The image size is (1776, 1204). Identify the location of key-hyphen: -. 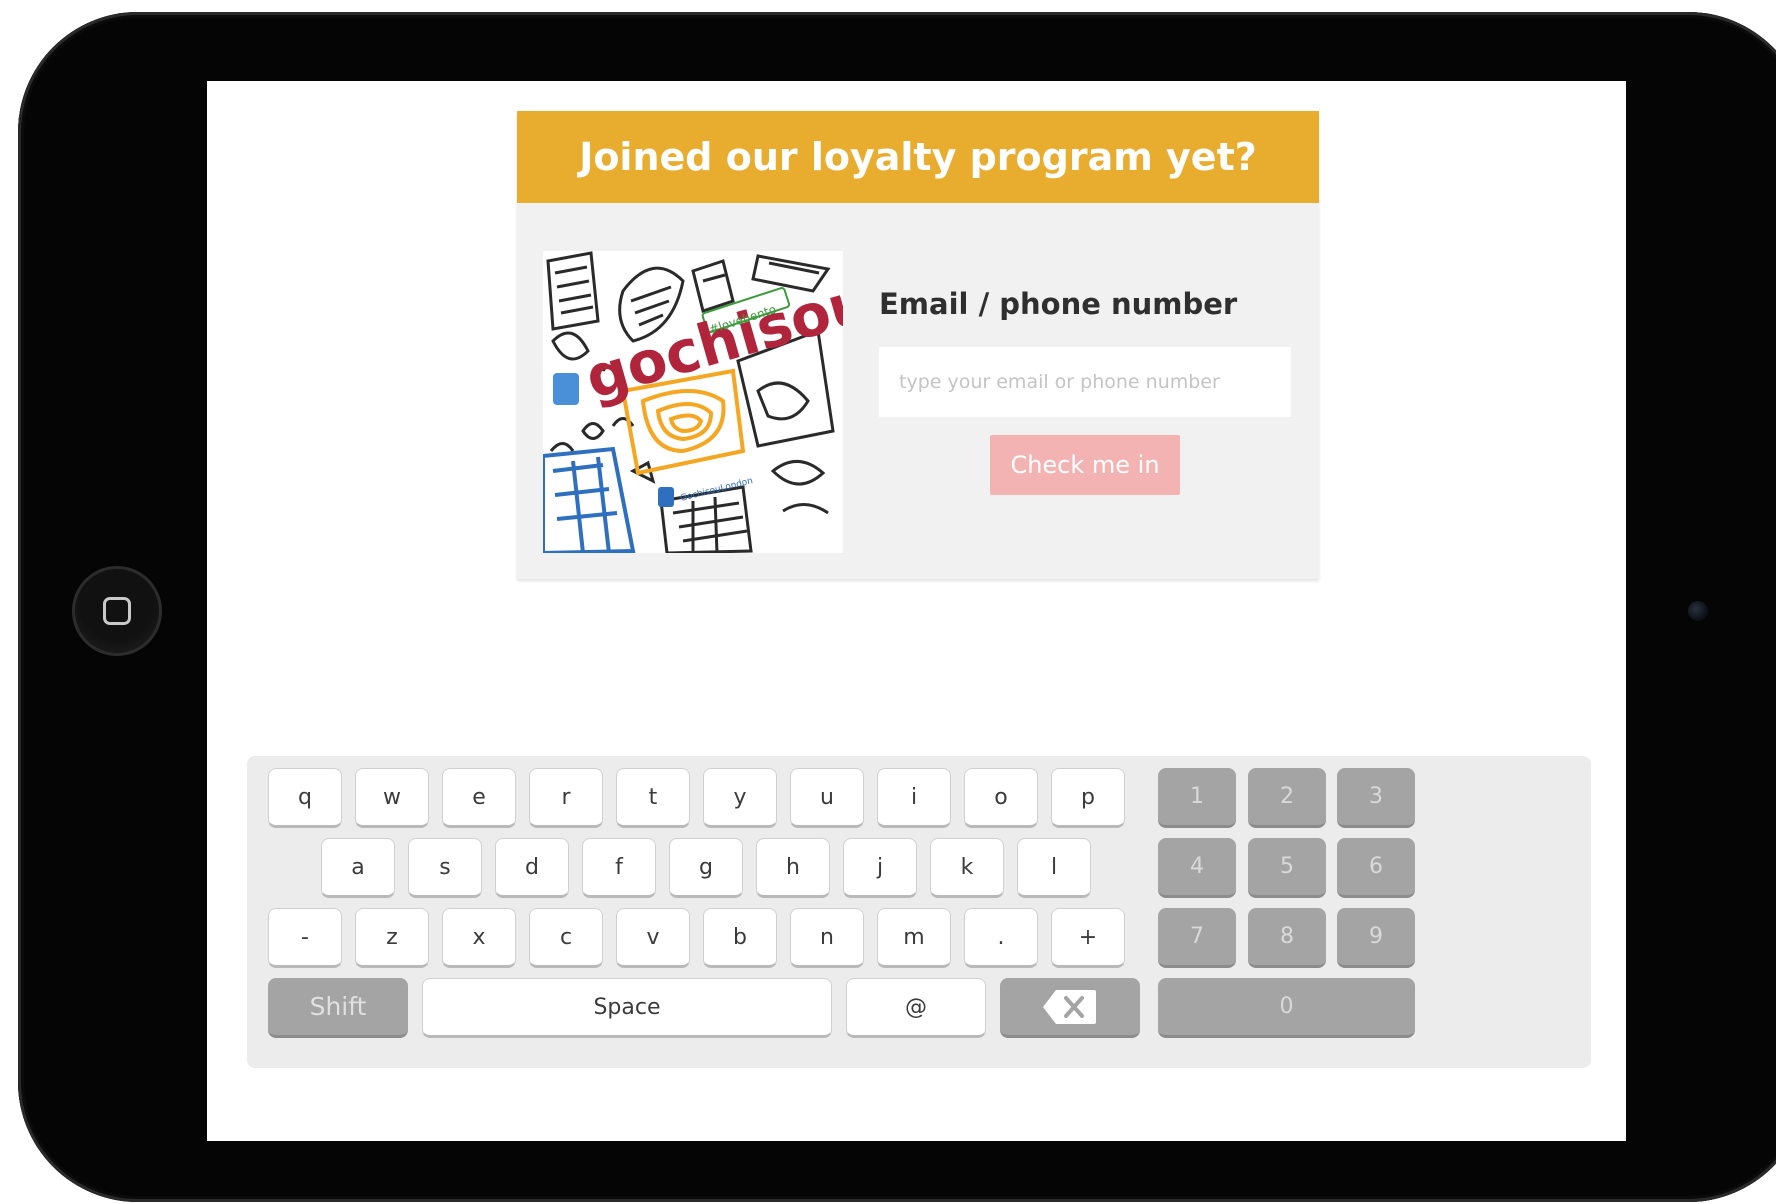
(305, 938).